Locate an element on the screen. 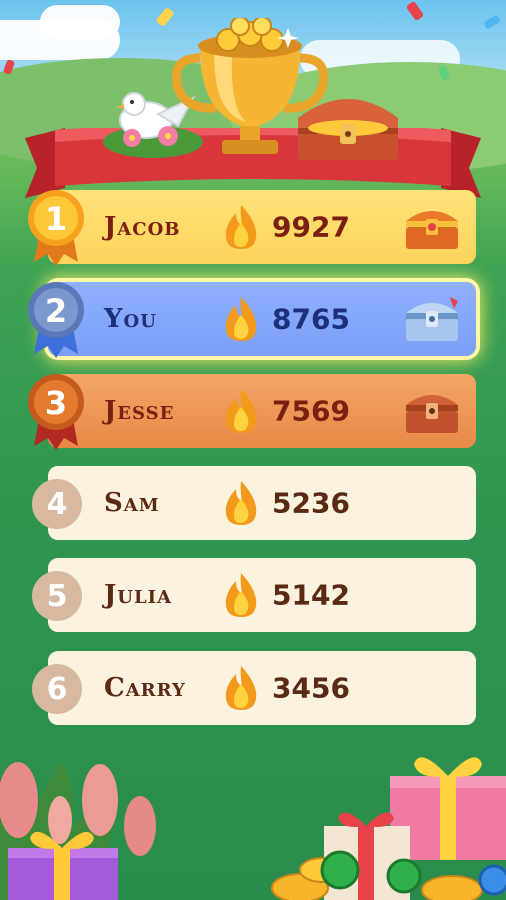 Image resolution: width=506 pixels, height=900 pixels. player-name: Jacob is located at coordinates (142, 227).